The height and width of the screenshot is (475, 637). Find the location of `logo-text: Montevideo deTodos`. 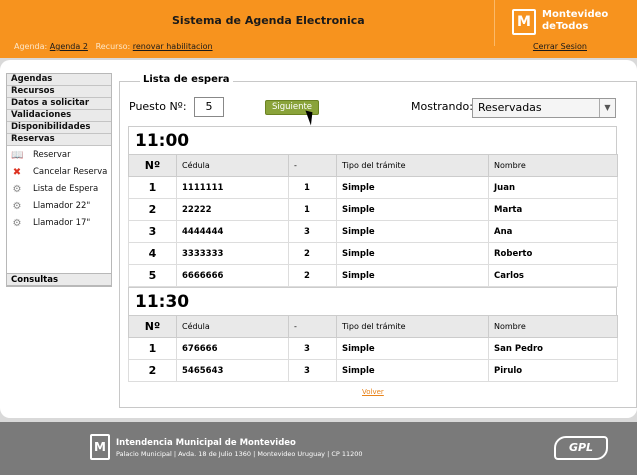

logo-text: Montevideo deTodos is located at coordinates (575, 21).